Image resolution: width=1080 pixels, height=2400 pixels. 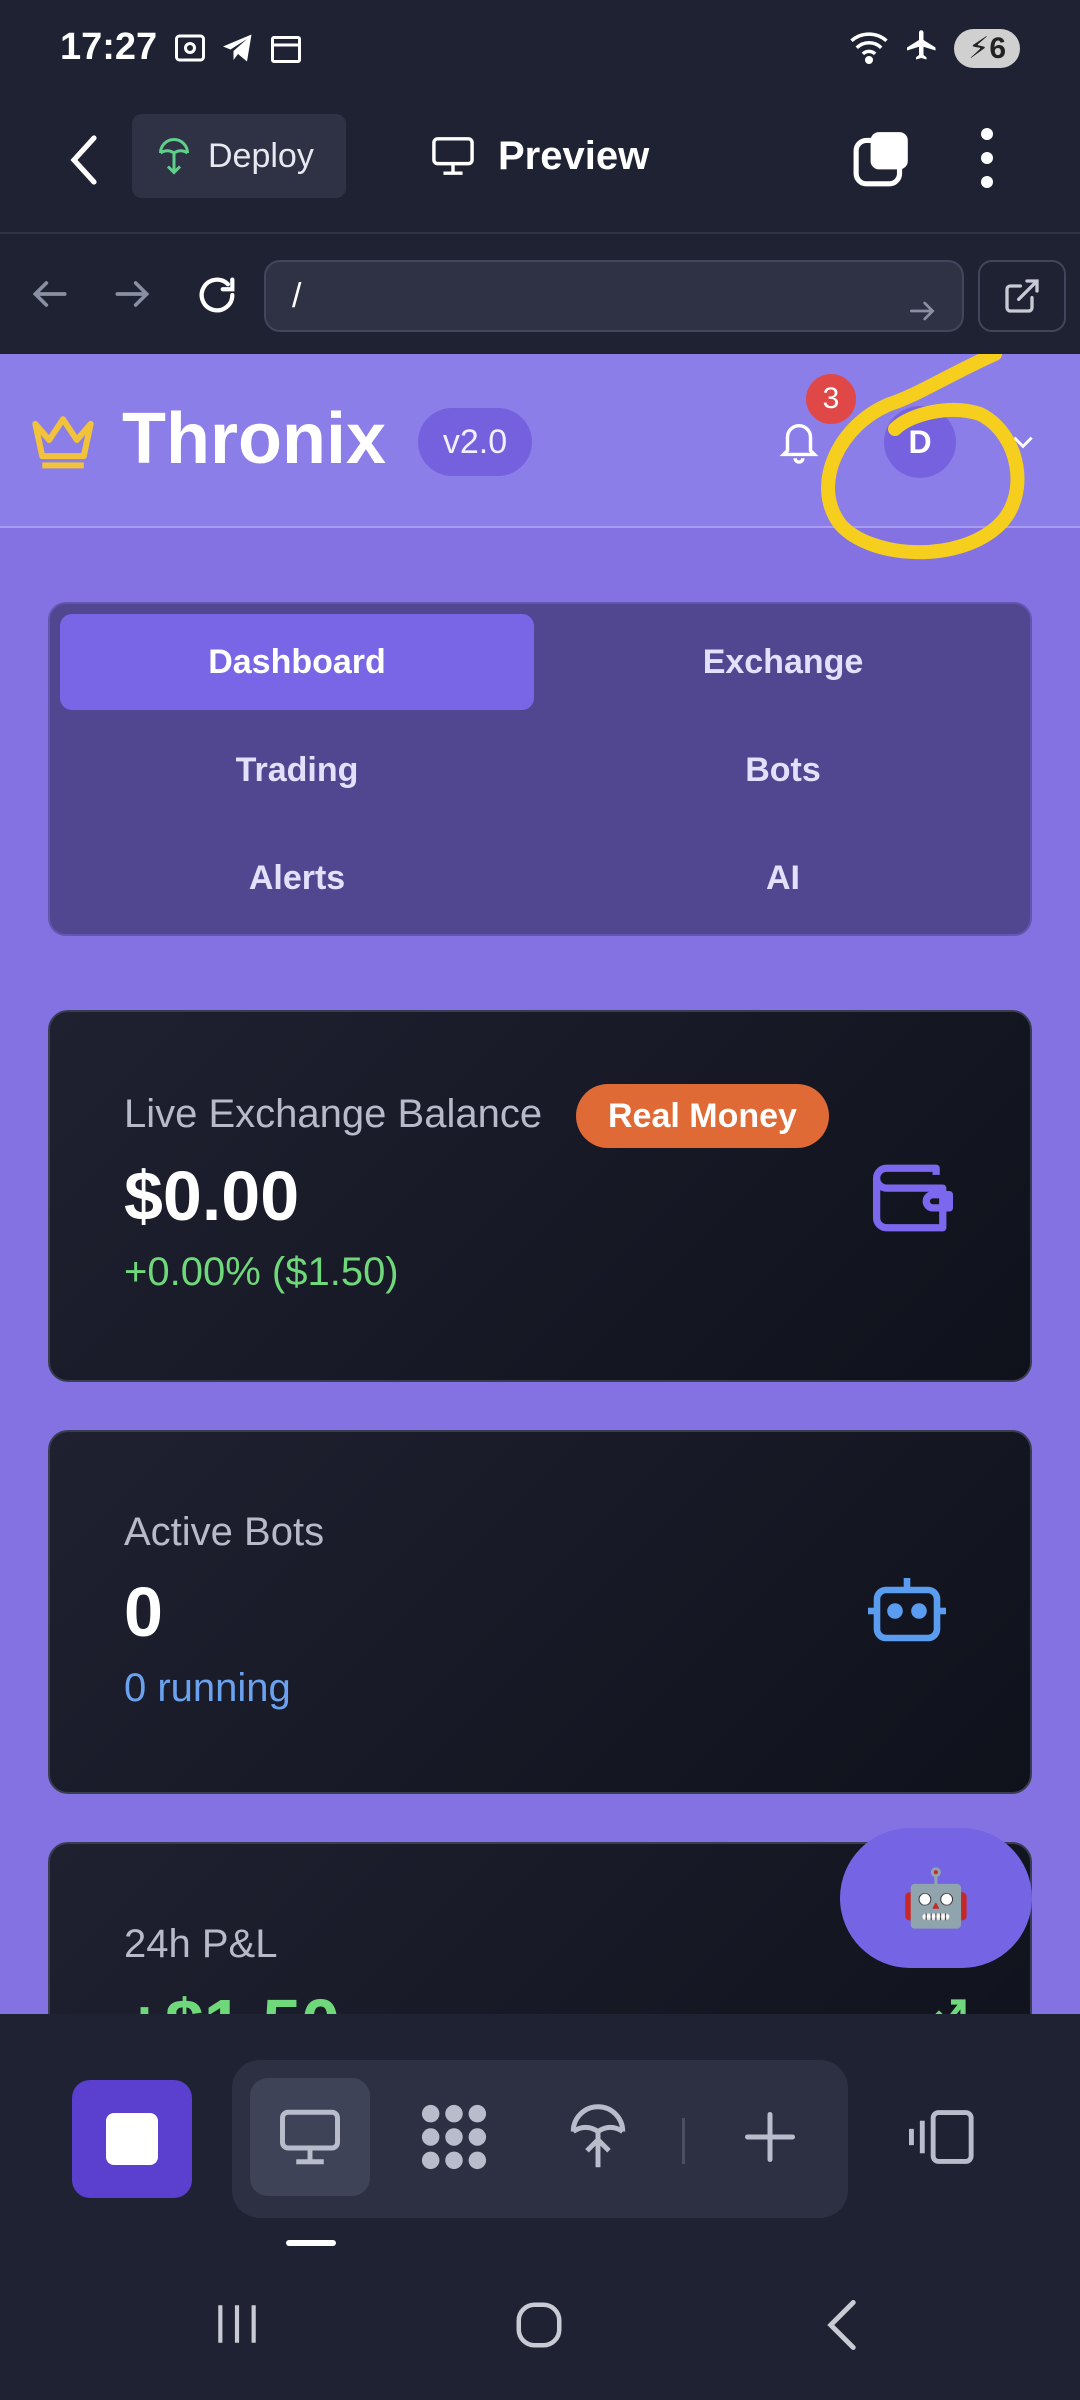 What do you see at coordinates (930, 466) in the screenshot?
I see `annotation-scribble` at bounding box center [930, 466].